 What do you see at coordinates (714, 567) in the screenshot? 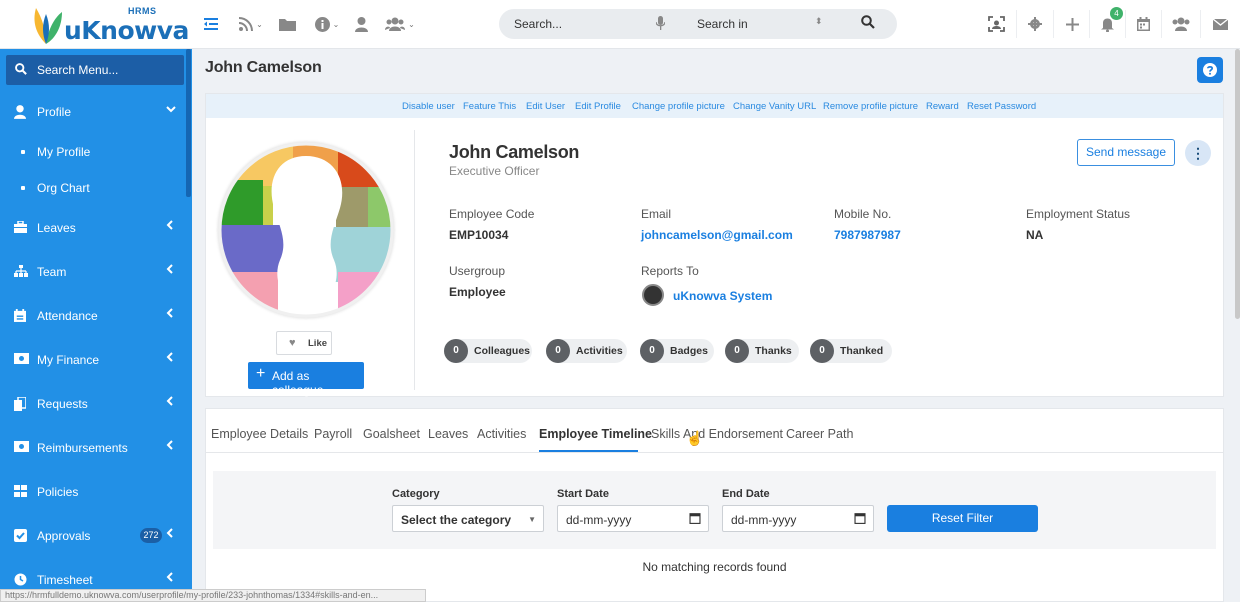
I see `empty-state-message: No matching records found` at bounding box center [714, 567].